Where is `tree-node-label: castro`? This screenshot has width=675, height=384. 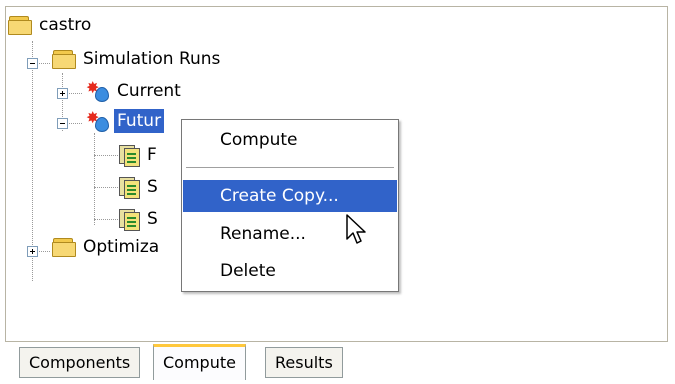 tree-node-label: castro is located at coordinates (65, 25).